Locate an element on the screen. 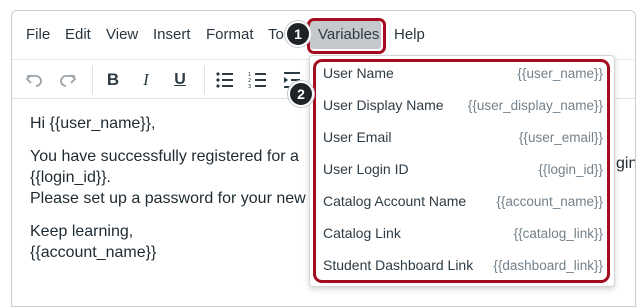  underline-icon: U is located at coordinates (180, 80).